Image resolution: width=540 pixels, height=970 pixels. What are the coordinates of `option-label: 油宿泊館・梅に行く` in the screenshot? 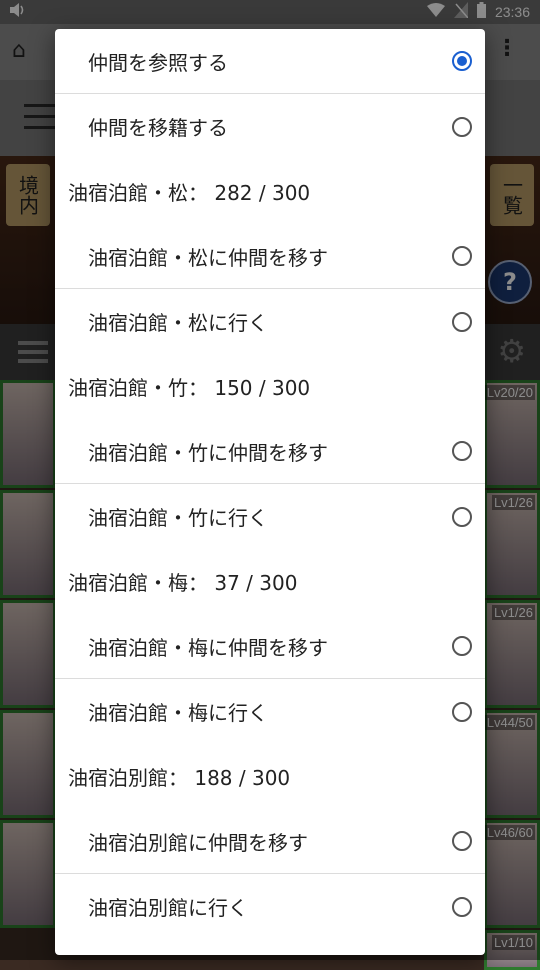 It's located at (178, 713).